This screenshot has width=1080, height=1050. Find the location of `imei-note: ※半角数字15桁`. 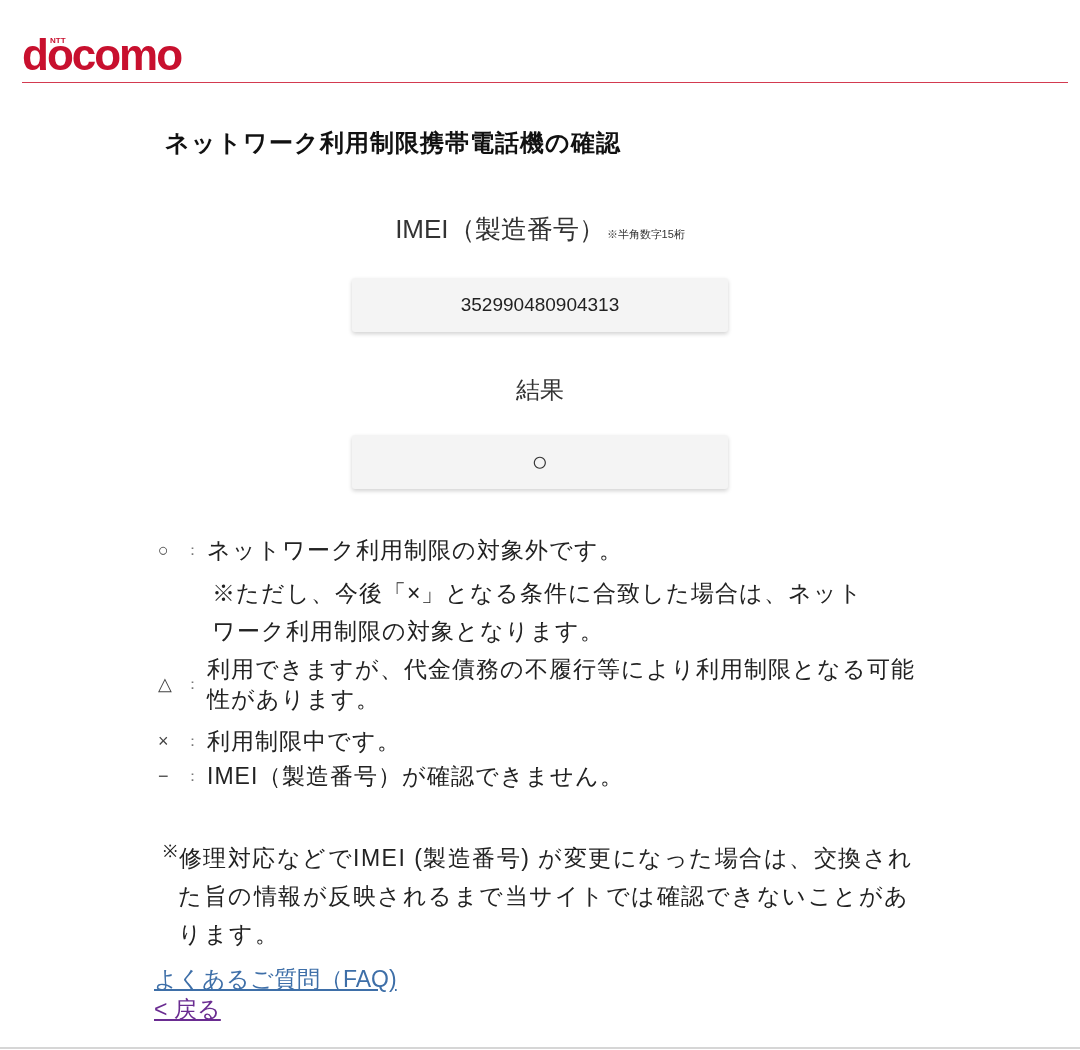

imei-note: ※半角数字15桁 is located at coordinates (645, 234).